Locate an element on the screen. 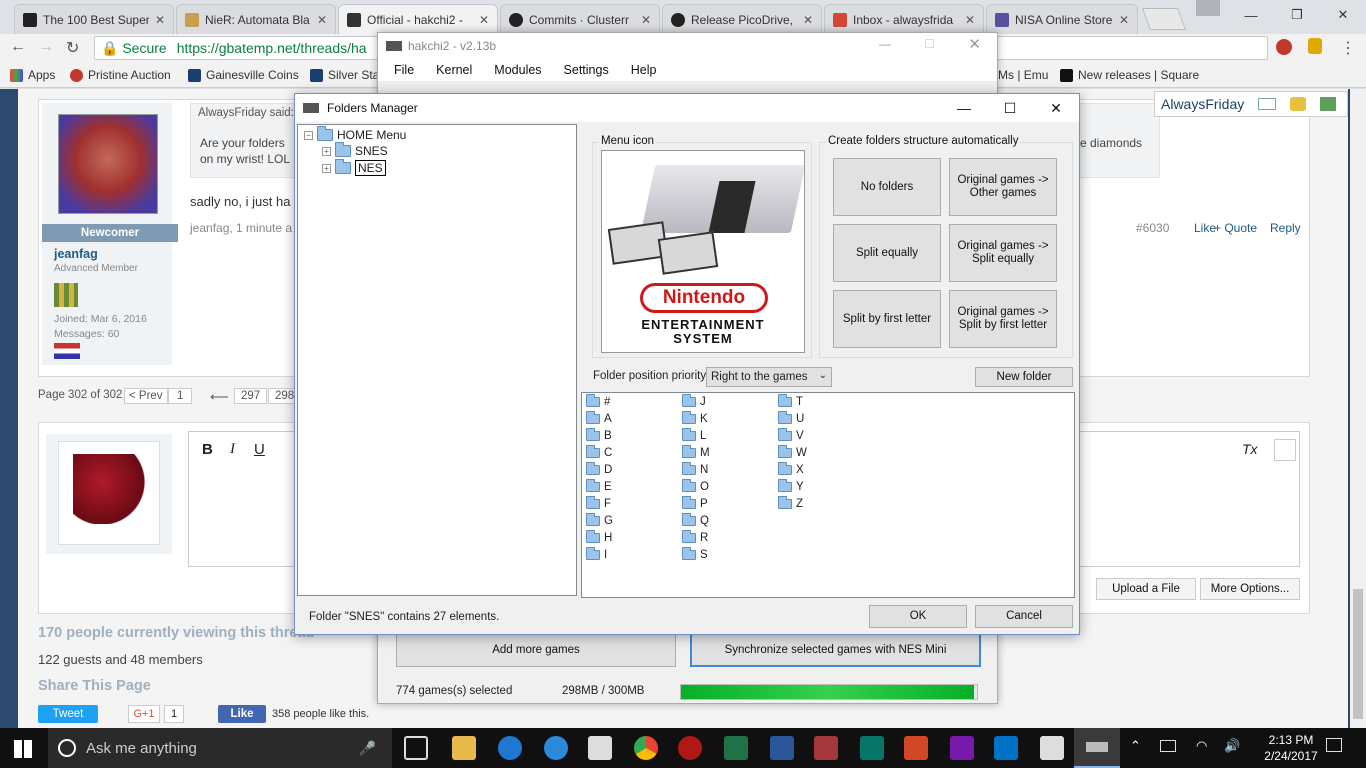 Image resolution: width=1366 pixels, height=768 pixels. letter-folder-item: I is located at coordinates (596, 554).